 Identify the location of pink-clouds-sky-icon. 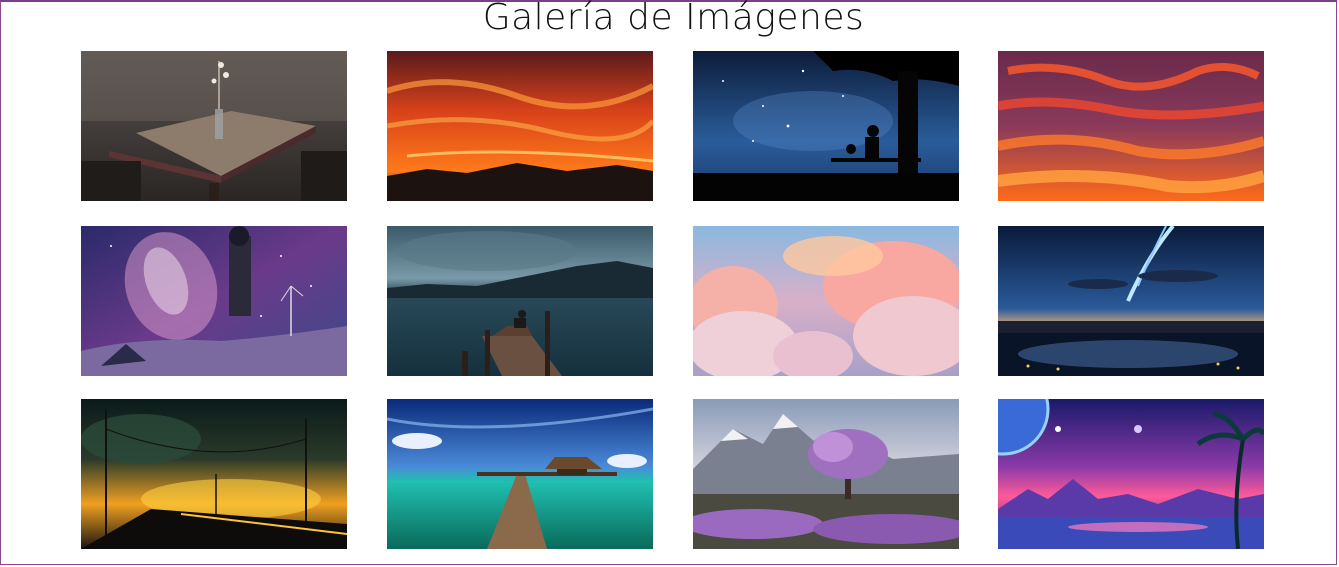
(826, 301).